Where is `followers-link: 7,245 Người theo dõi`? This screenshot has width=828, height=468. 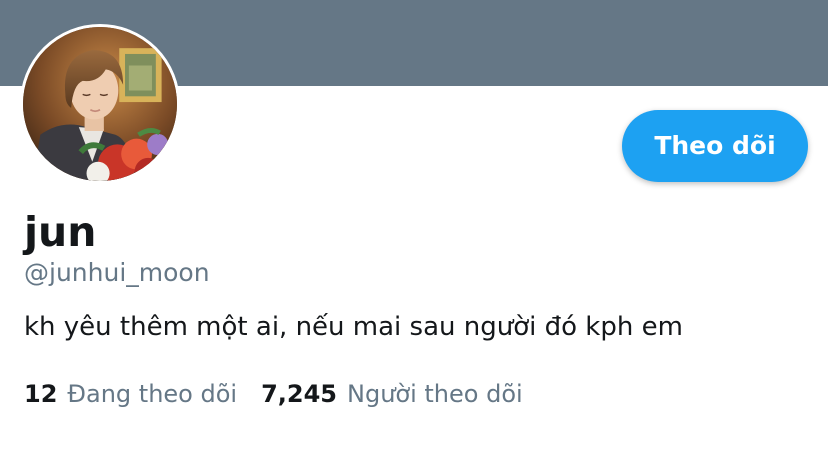
followers-link: 7,245 Người theo dõi is located at coordinates (392, 394).